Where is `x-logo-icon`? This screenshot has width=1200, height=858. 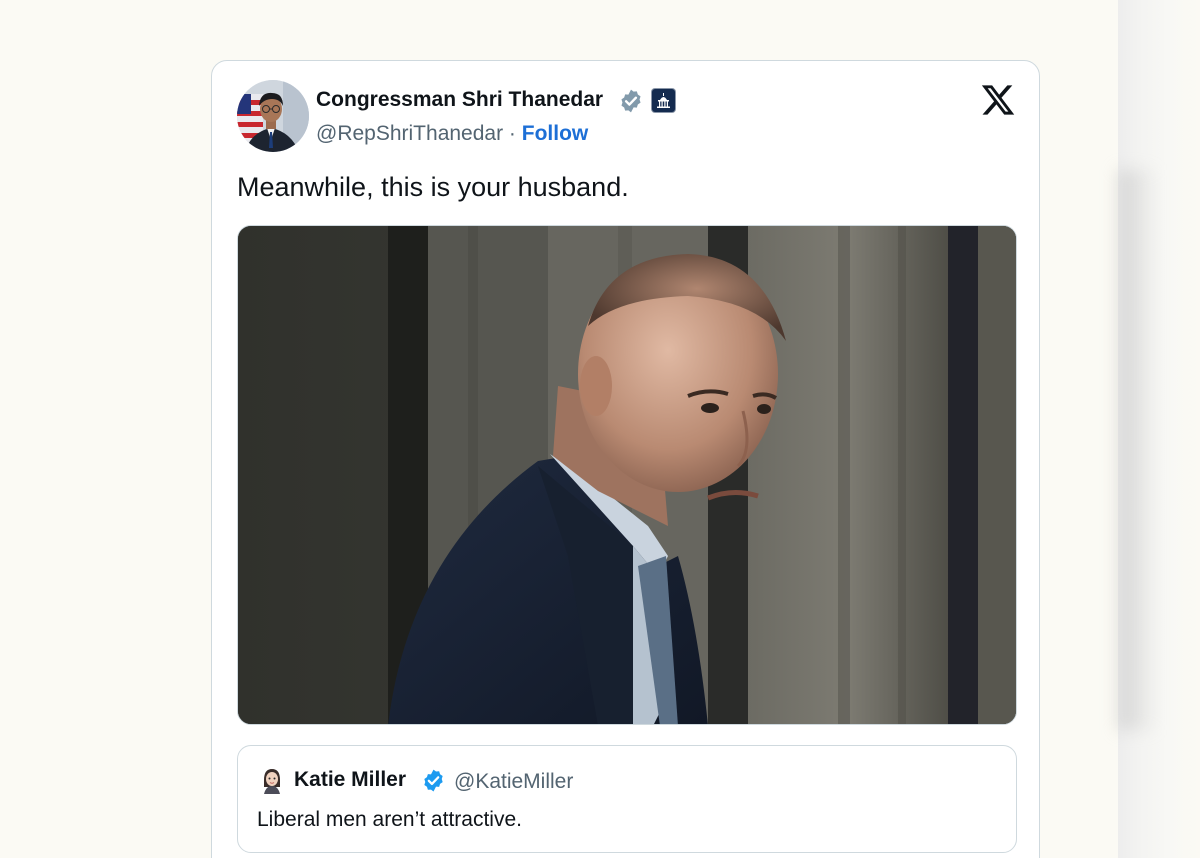
x-logo-icon is located at coordinates (998, 100).